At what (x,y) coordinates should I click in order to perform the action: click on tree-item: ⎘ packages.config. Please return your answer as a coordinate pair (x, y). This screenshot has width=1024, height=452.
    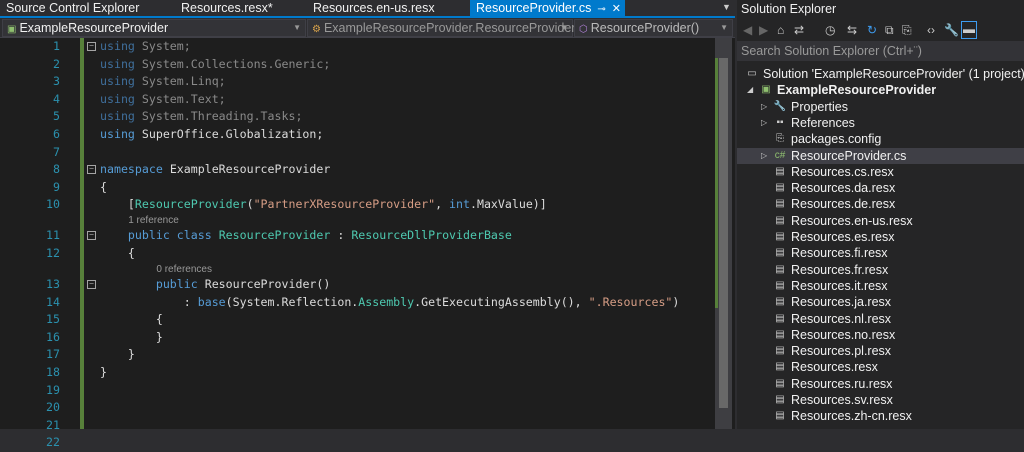
    Looking at the image, I should click on (880, 139).